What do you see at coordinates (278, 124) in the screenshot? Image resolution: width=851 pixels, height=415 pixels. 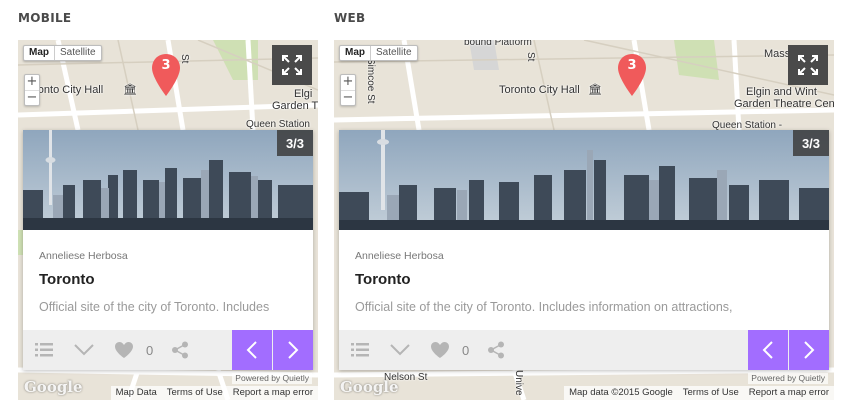 I see `map-label-queen-station: Queen Station` at bounding box center [278, 124].